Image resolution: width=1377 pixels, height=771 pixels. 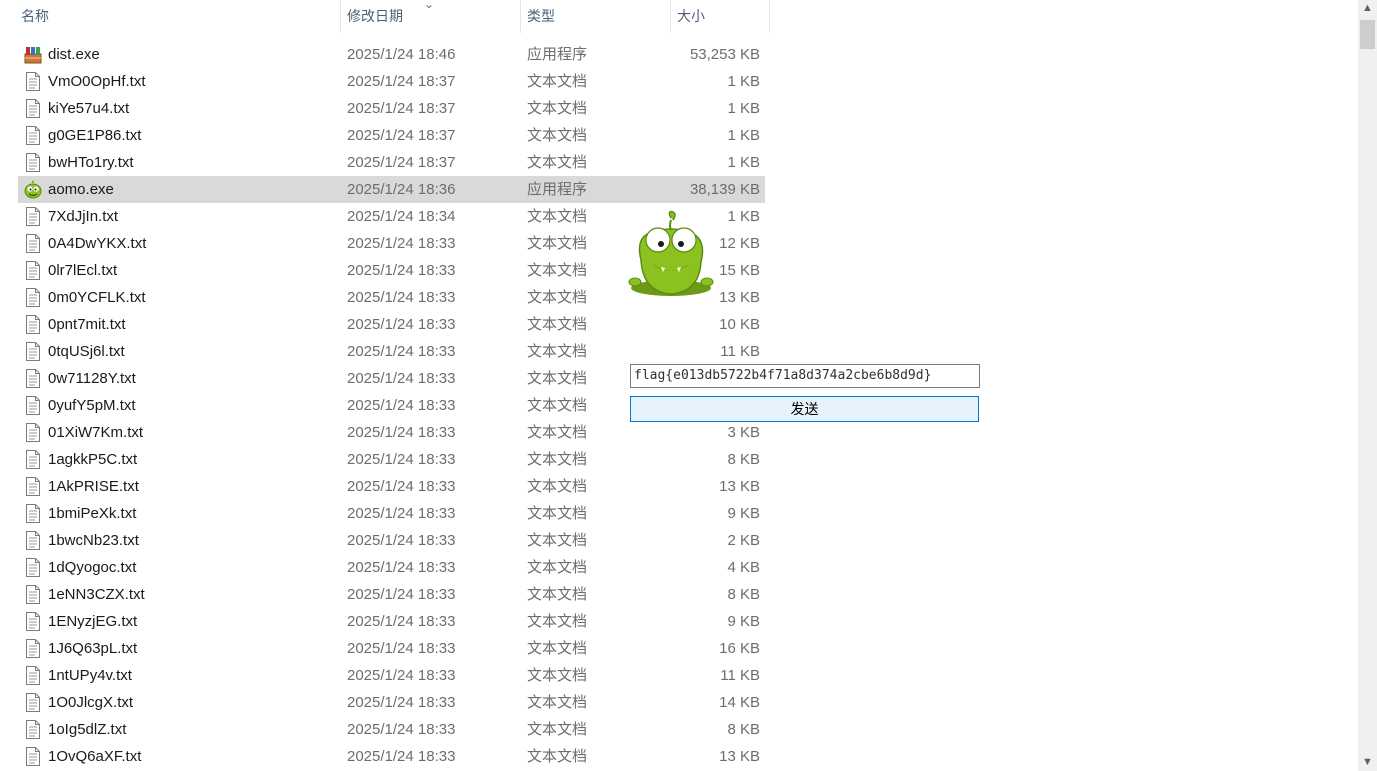 I want to click on file-row: dist.exe 2025/1/24 18:46 应用程序 53,253 KB, so click(x=391, y=54).